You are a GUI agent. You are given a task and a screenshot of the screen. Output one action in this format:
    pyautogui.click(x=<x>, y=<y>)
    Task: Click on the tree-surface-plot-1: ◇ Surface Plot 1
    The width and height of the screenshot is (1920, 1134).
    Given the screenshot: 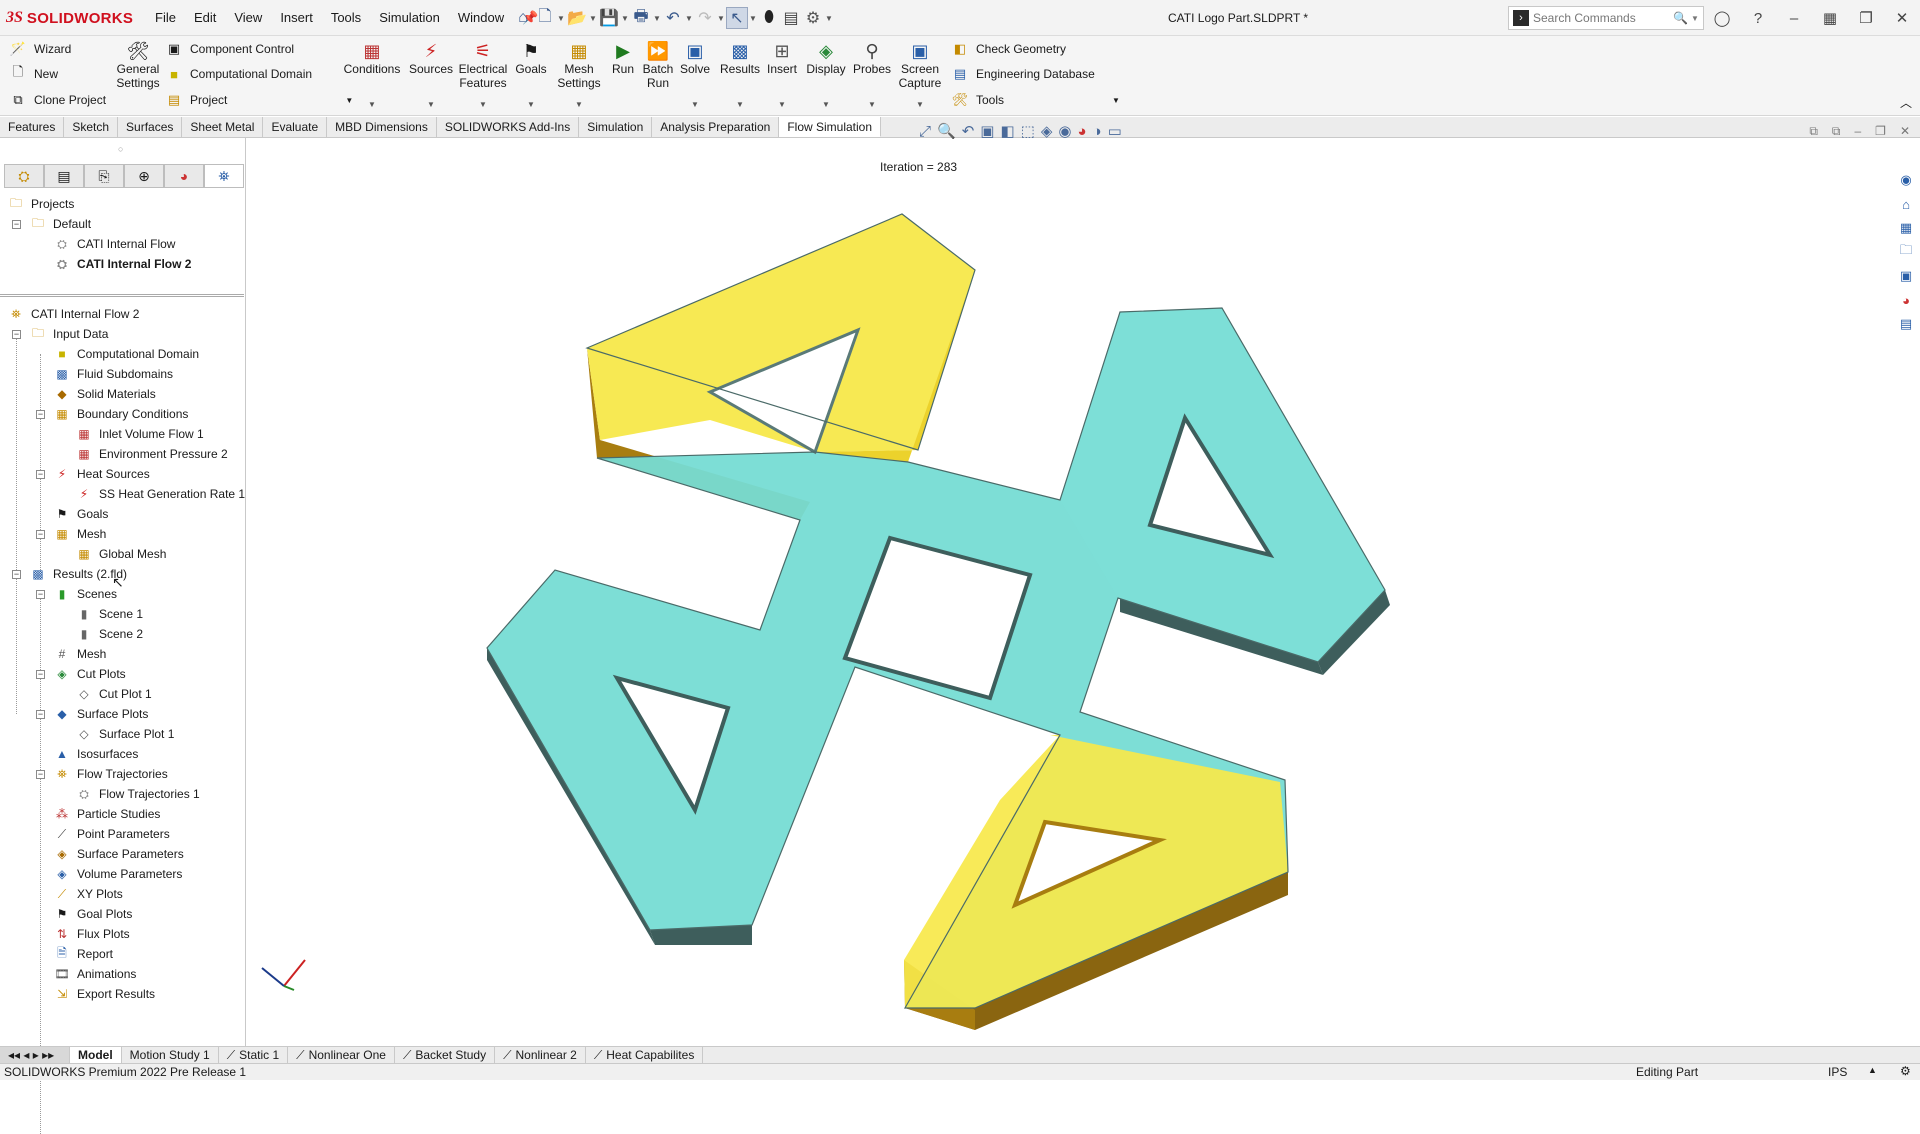 What is the action you would take?
    pyautogui.click(x=125, y=734)
    